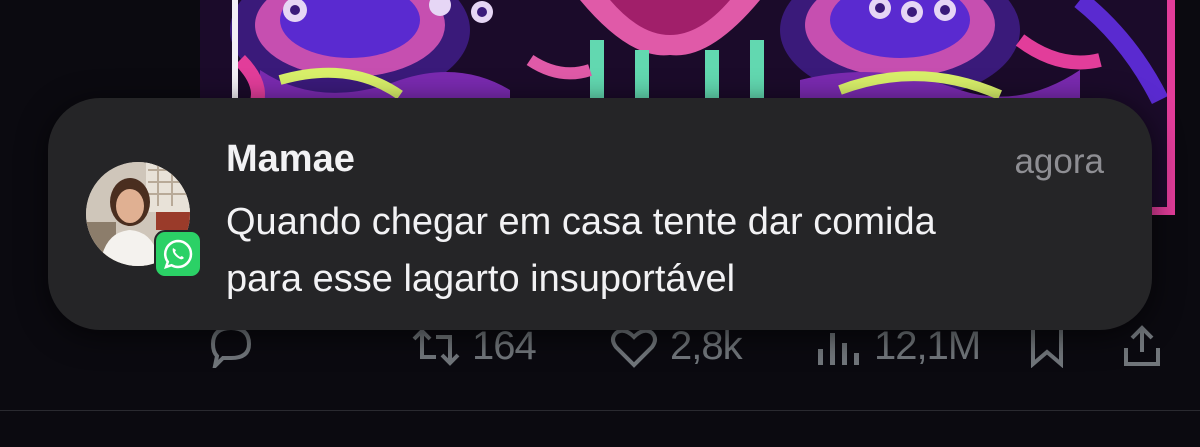  Describe the element at coordinates (634, 348) in the screenshot. I see `heart-icon` at that location.